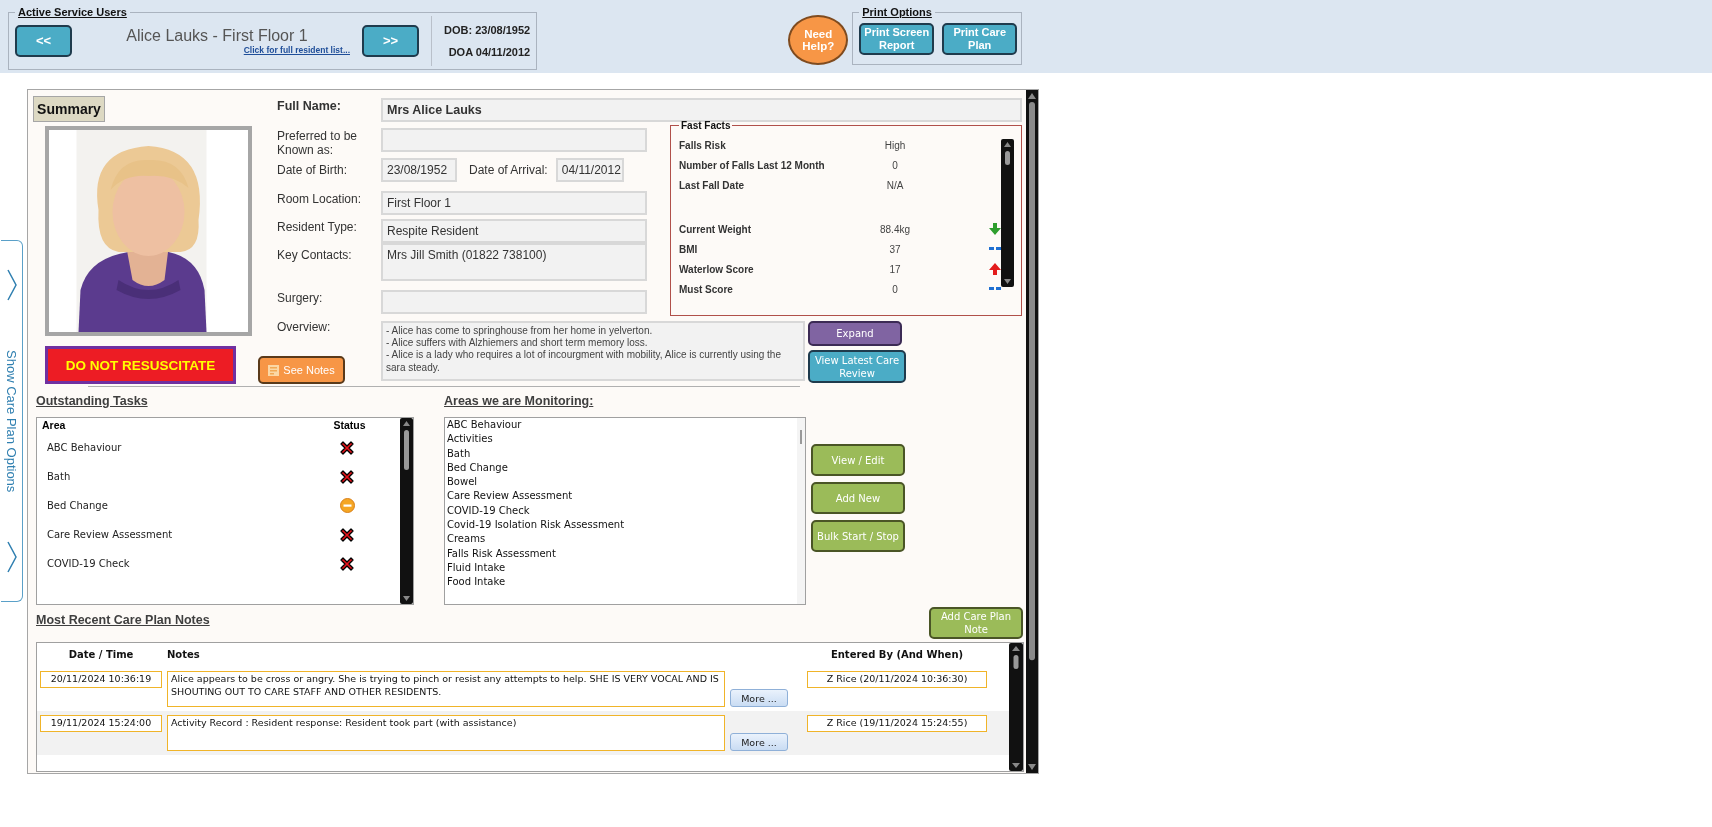  I want to click on task-name: ABC Behaviour, so click(84, 447).